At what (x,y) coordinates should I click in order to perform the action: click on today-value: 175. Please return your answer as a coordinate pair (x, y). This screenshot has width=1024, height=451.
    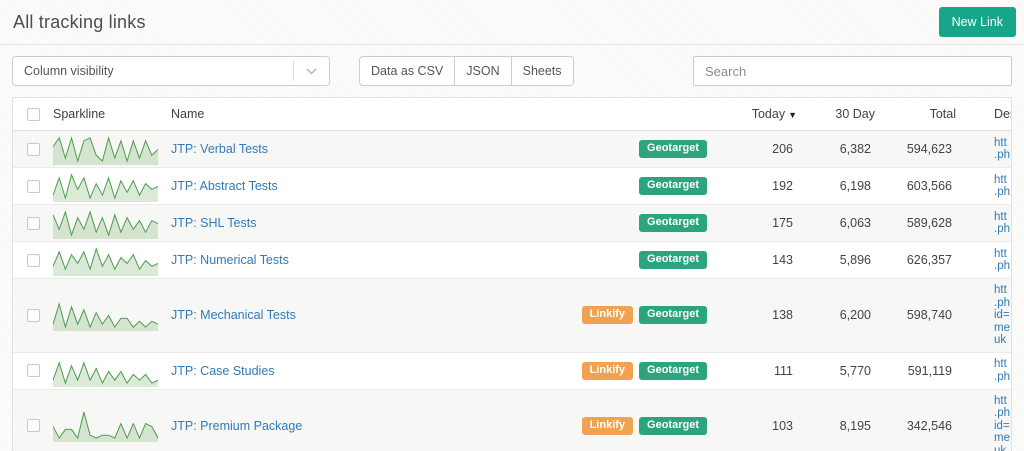
    Looking at the image, I should click on (782, 223).